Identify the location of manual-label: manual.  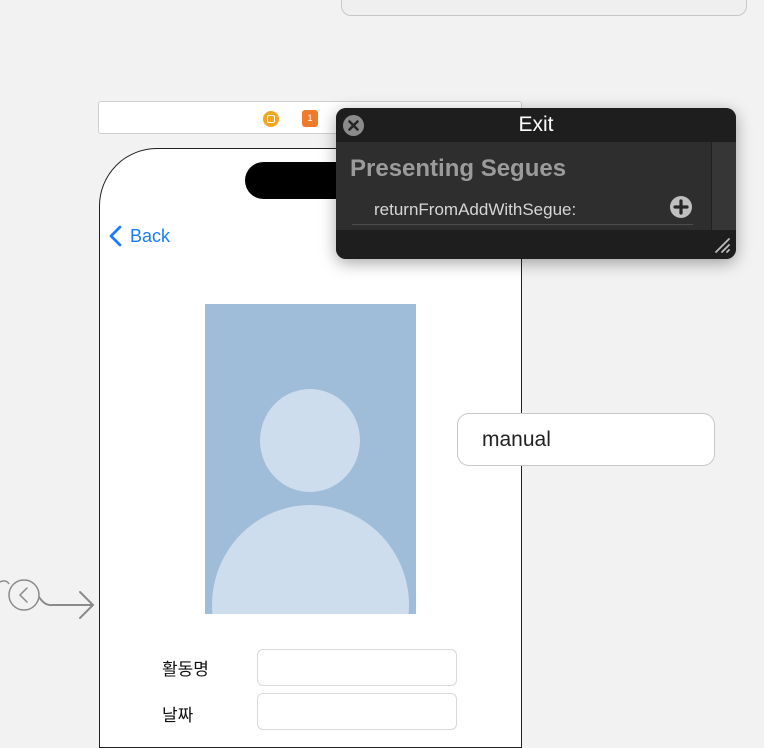
(516, 439).